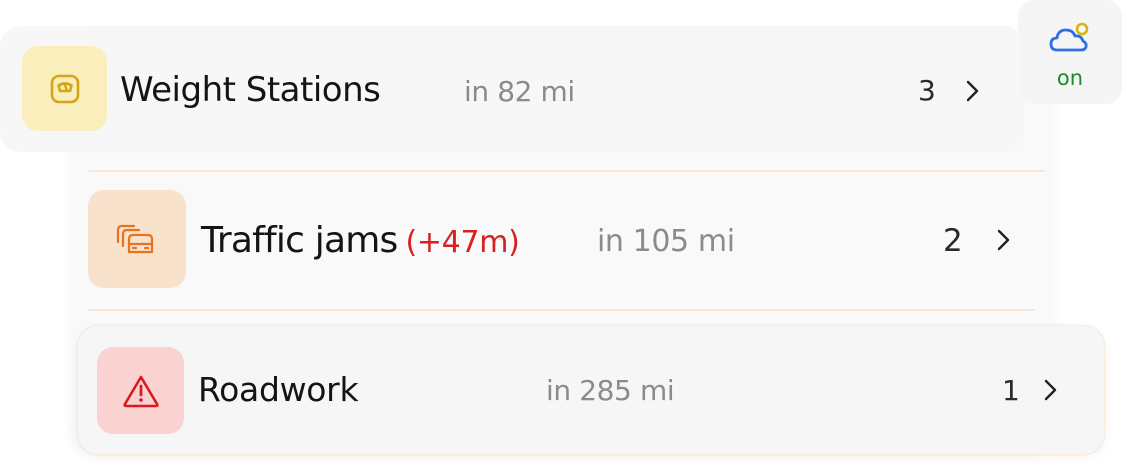 This screenshot has height=465, width=1122. I want to click on delay-badge: (+47m), so click(462, 242).